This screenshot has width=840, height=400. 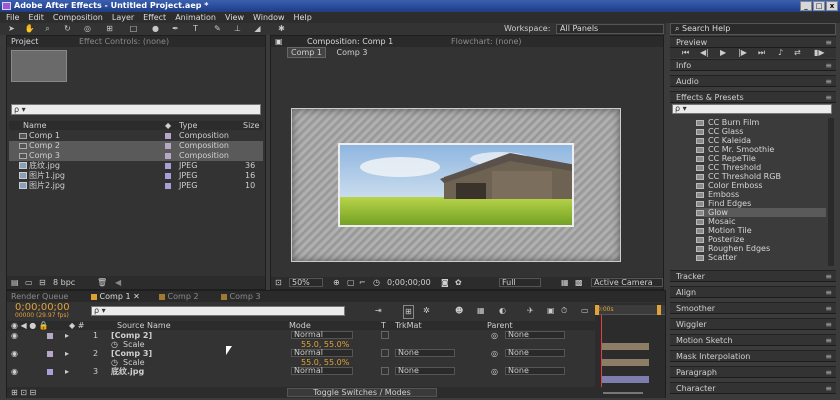 I want to click on tab-render-queue: Render Queue, so click(x=39, y=296).